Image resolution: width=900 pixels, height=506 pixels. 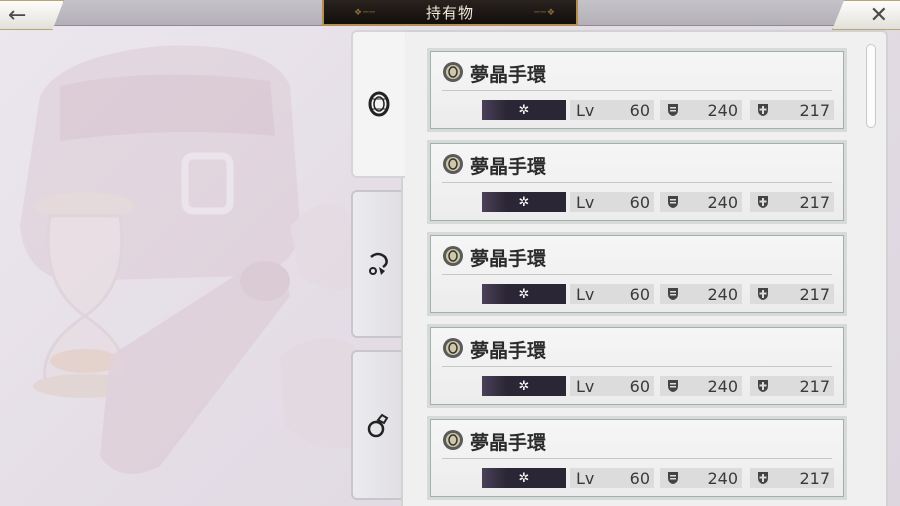 What do you see at coordinates (878, 15) in the screenshot?
I see `close-x-icon: ✕` at bounding box center [878, 15].